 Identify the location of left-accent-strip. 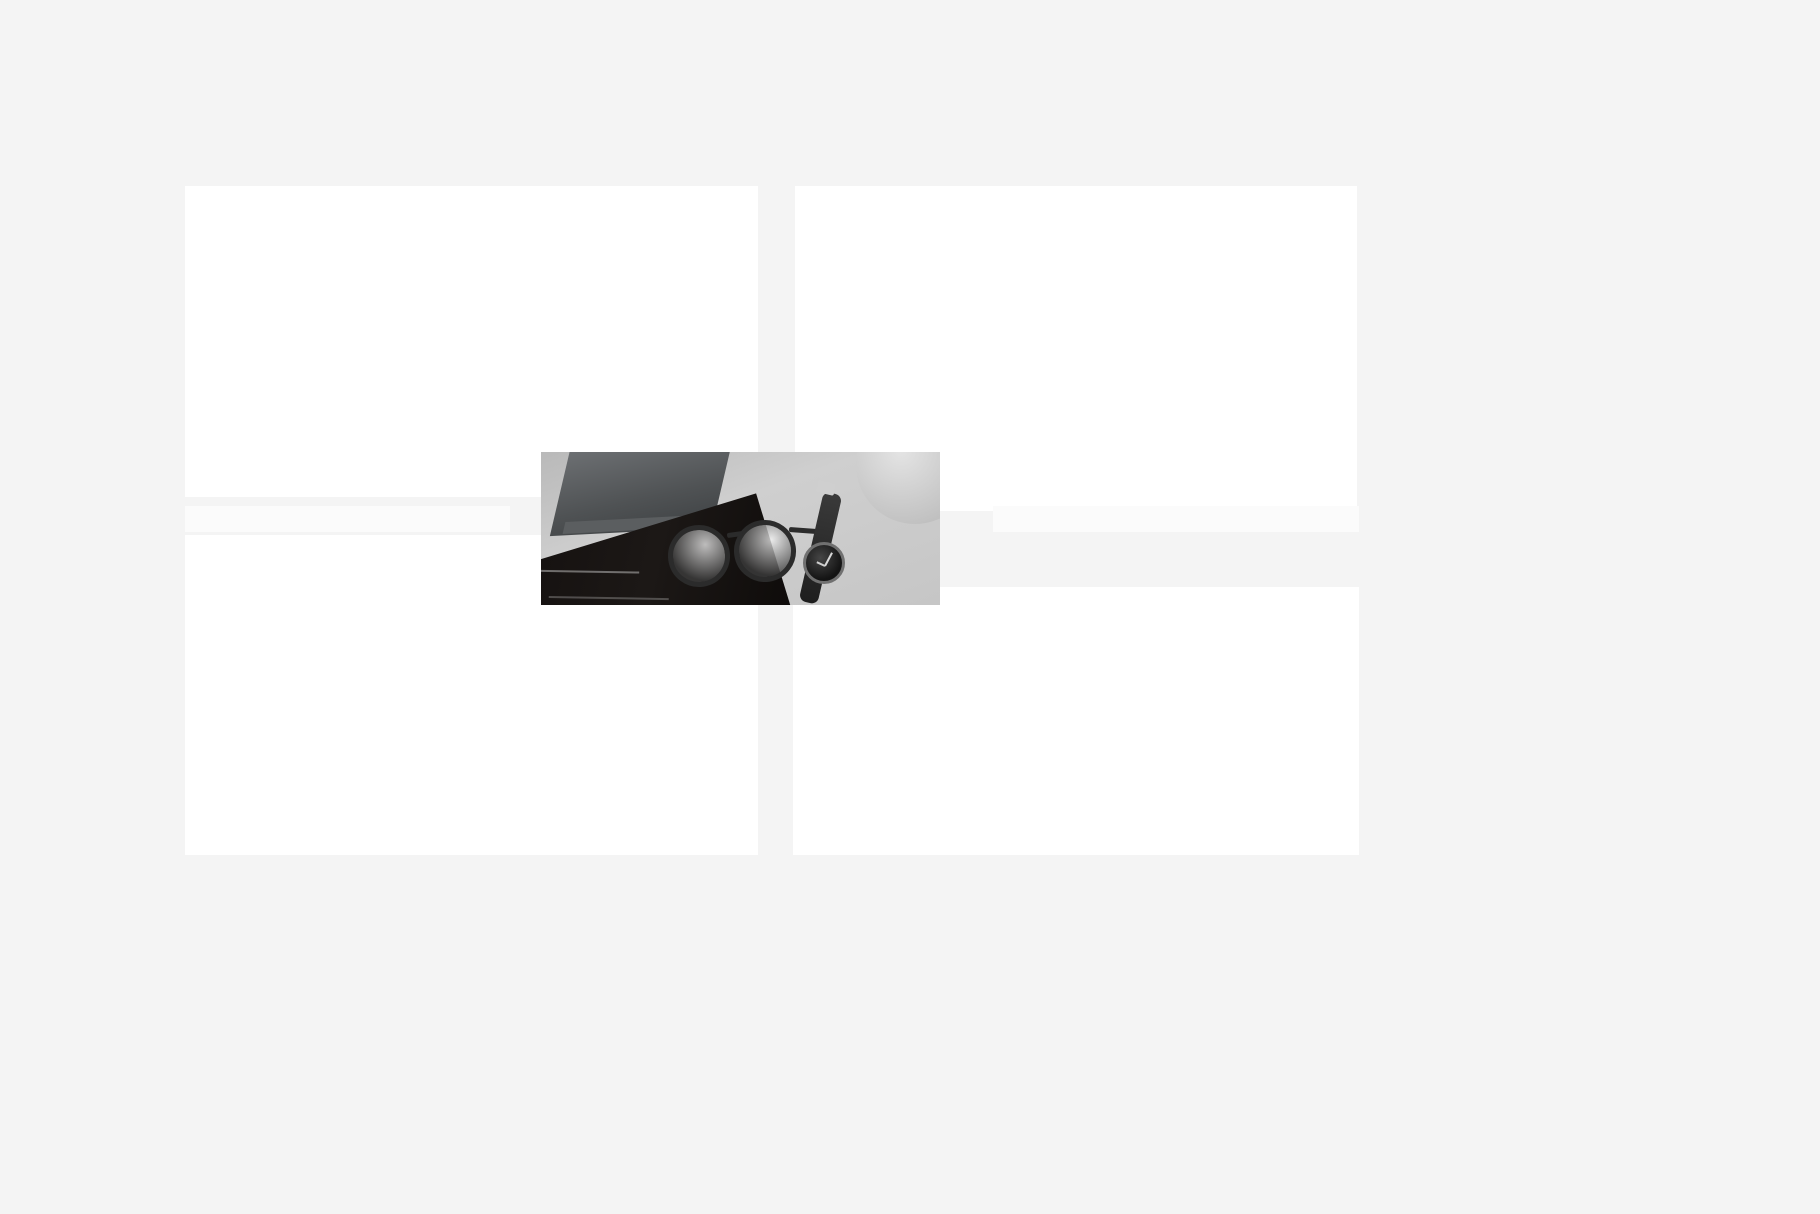
(347, 519).